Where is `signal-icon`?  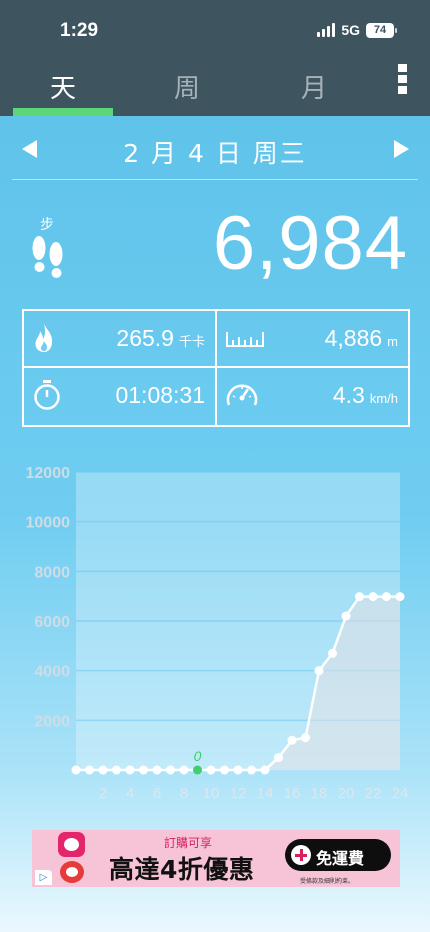
signal-icon is located at coordinates (326, 30).